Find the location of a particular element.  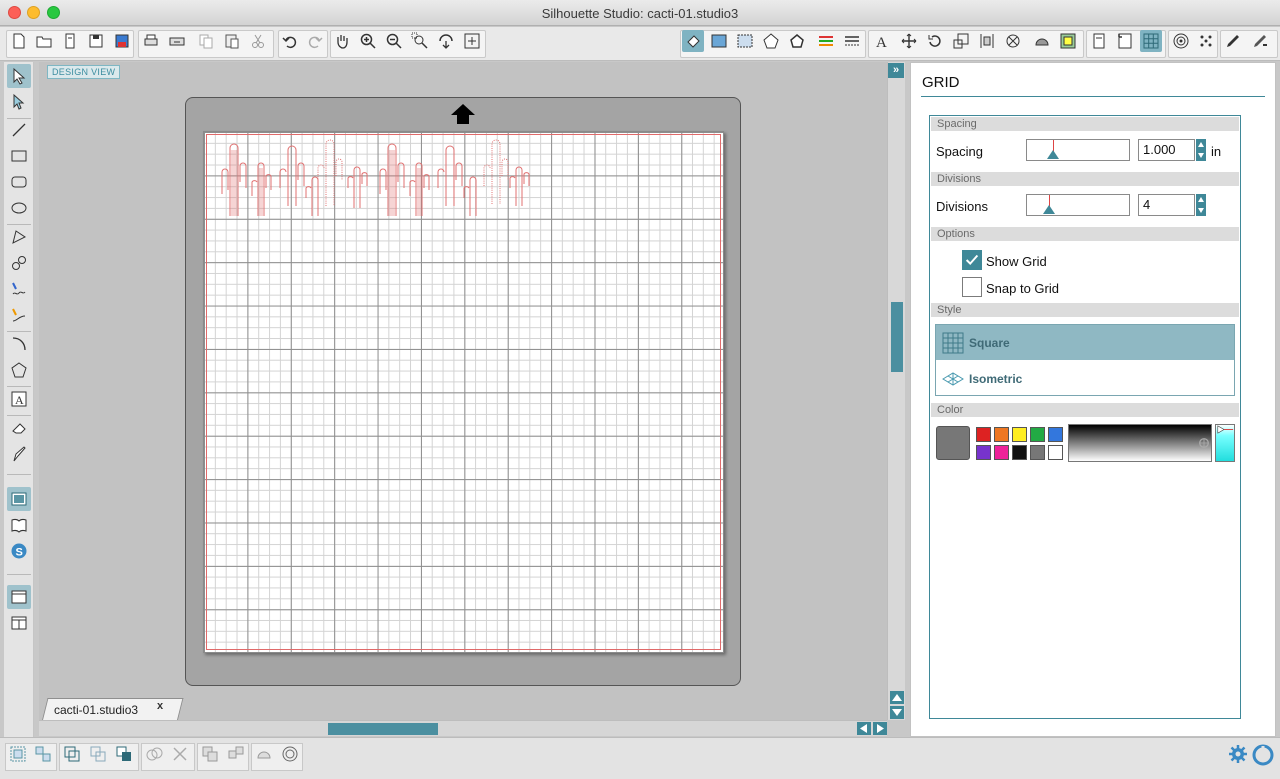

group-icon is located at coordinates (18, 754).